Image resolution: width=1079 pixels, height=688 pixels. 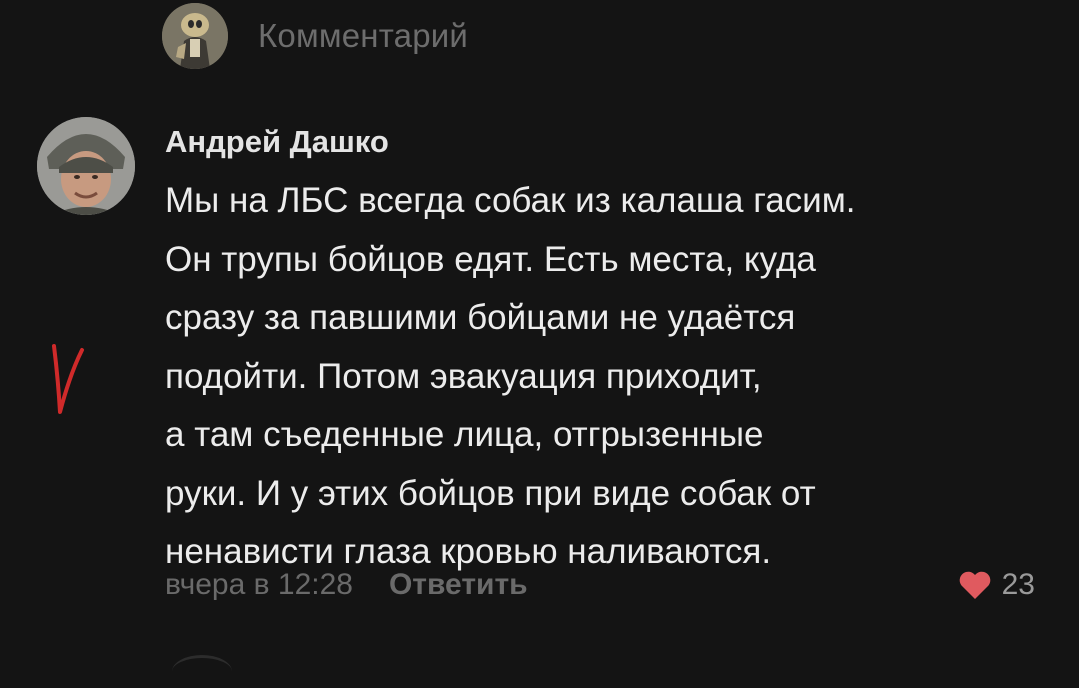 I want to click on comment-header: Комментарий, so click(x=315, y=36).